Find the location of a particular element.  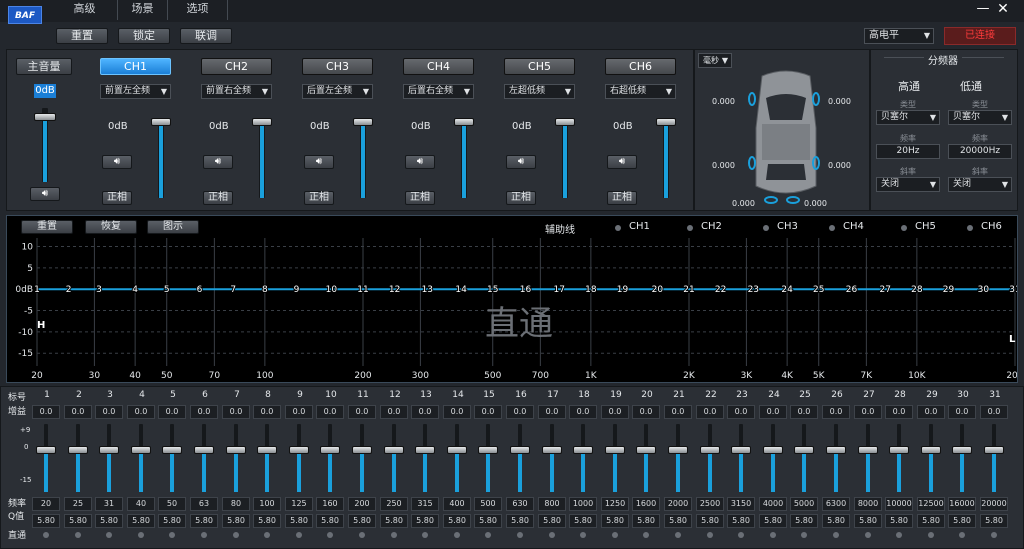

band-freq-input: 500 is located at coordinates (488, 504).